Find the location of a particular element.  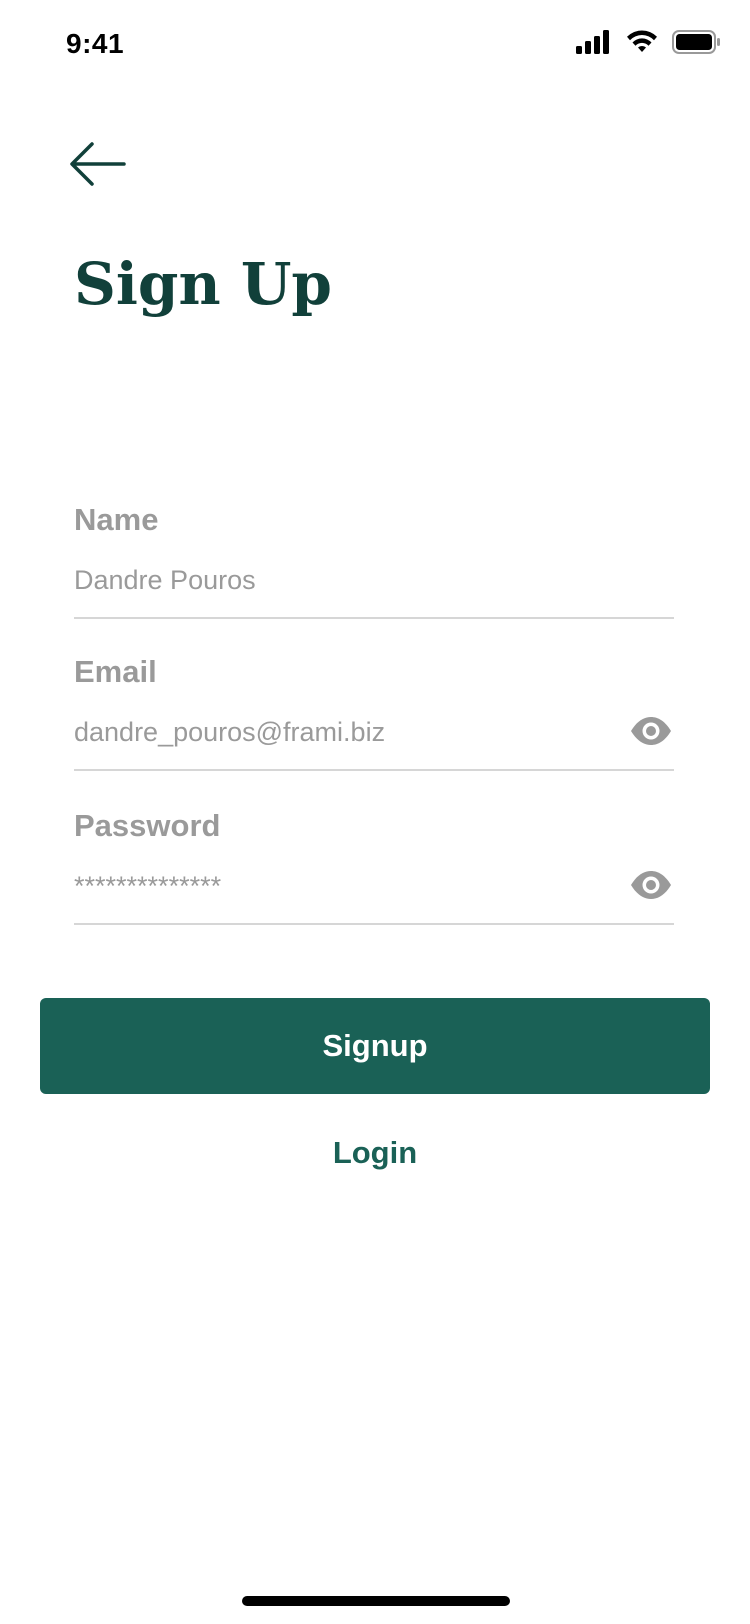

password-field-group: Password is located at coordinates (374, 861).